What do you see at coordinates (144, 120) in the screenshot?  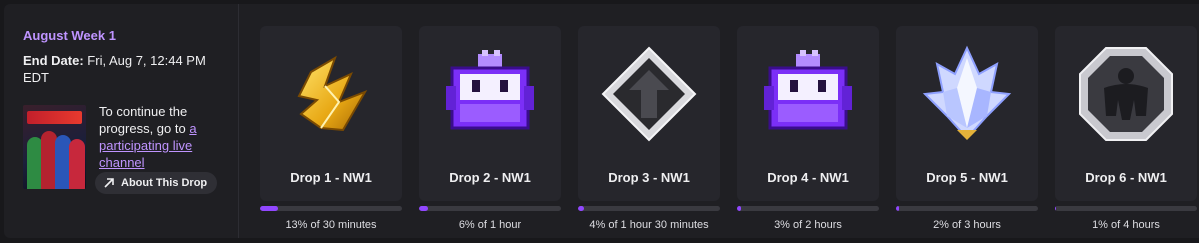 I see `progress-message-text: To continue the progress, go to` at bounding box center [144, 120].